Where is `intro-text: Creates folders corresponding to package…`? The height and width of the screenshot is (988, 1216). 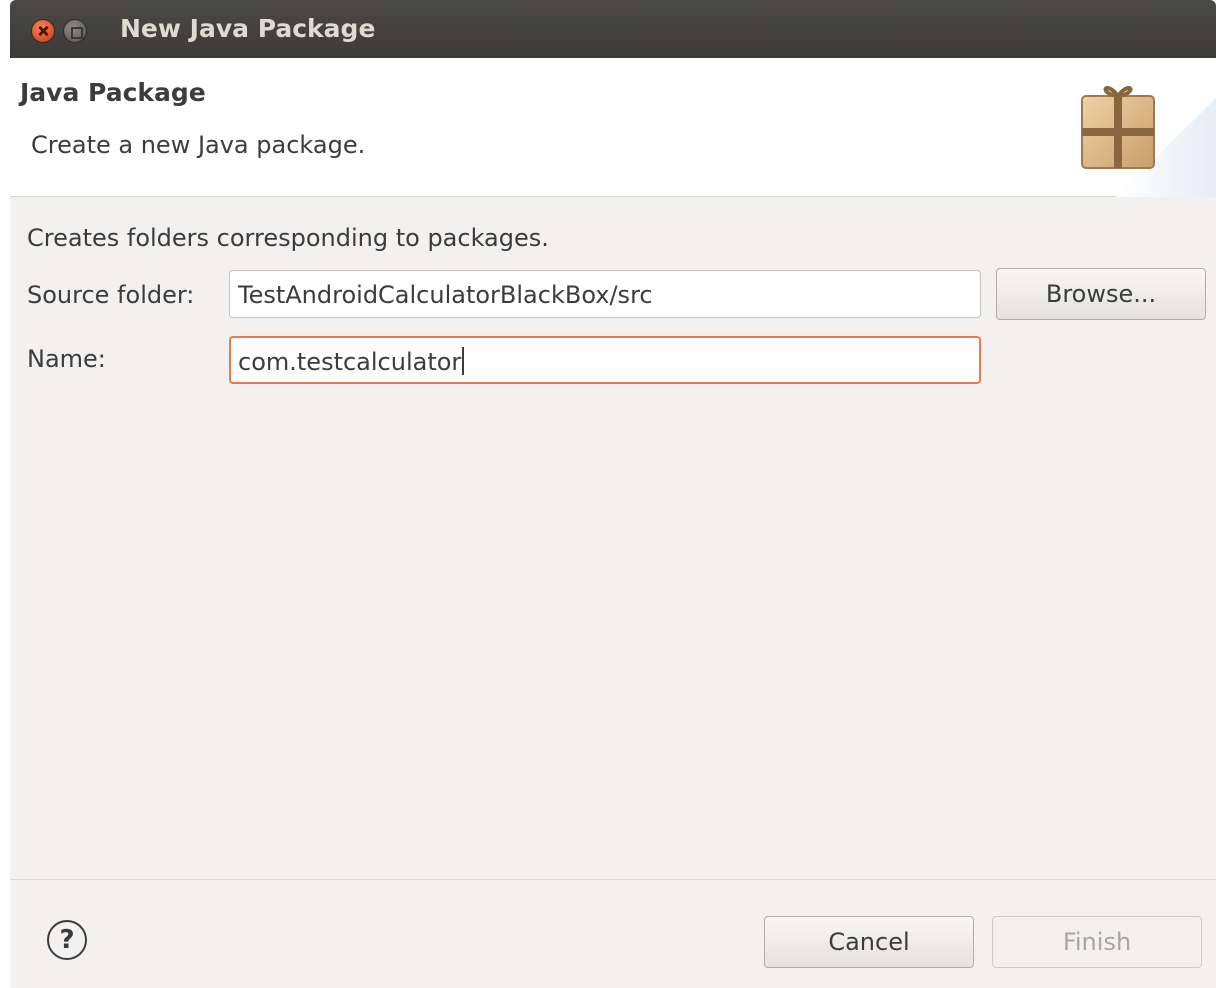
intro-text: Creates folders corresponding to package… is located at coordinates (288, 238).